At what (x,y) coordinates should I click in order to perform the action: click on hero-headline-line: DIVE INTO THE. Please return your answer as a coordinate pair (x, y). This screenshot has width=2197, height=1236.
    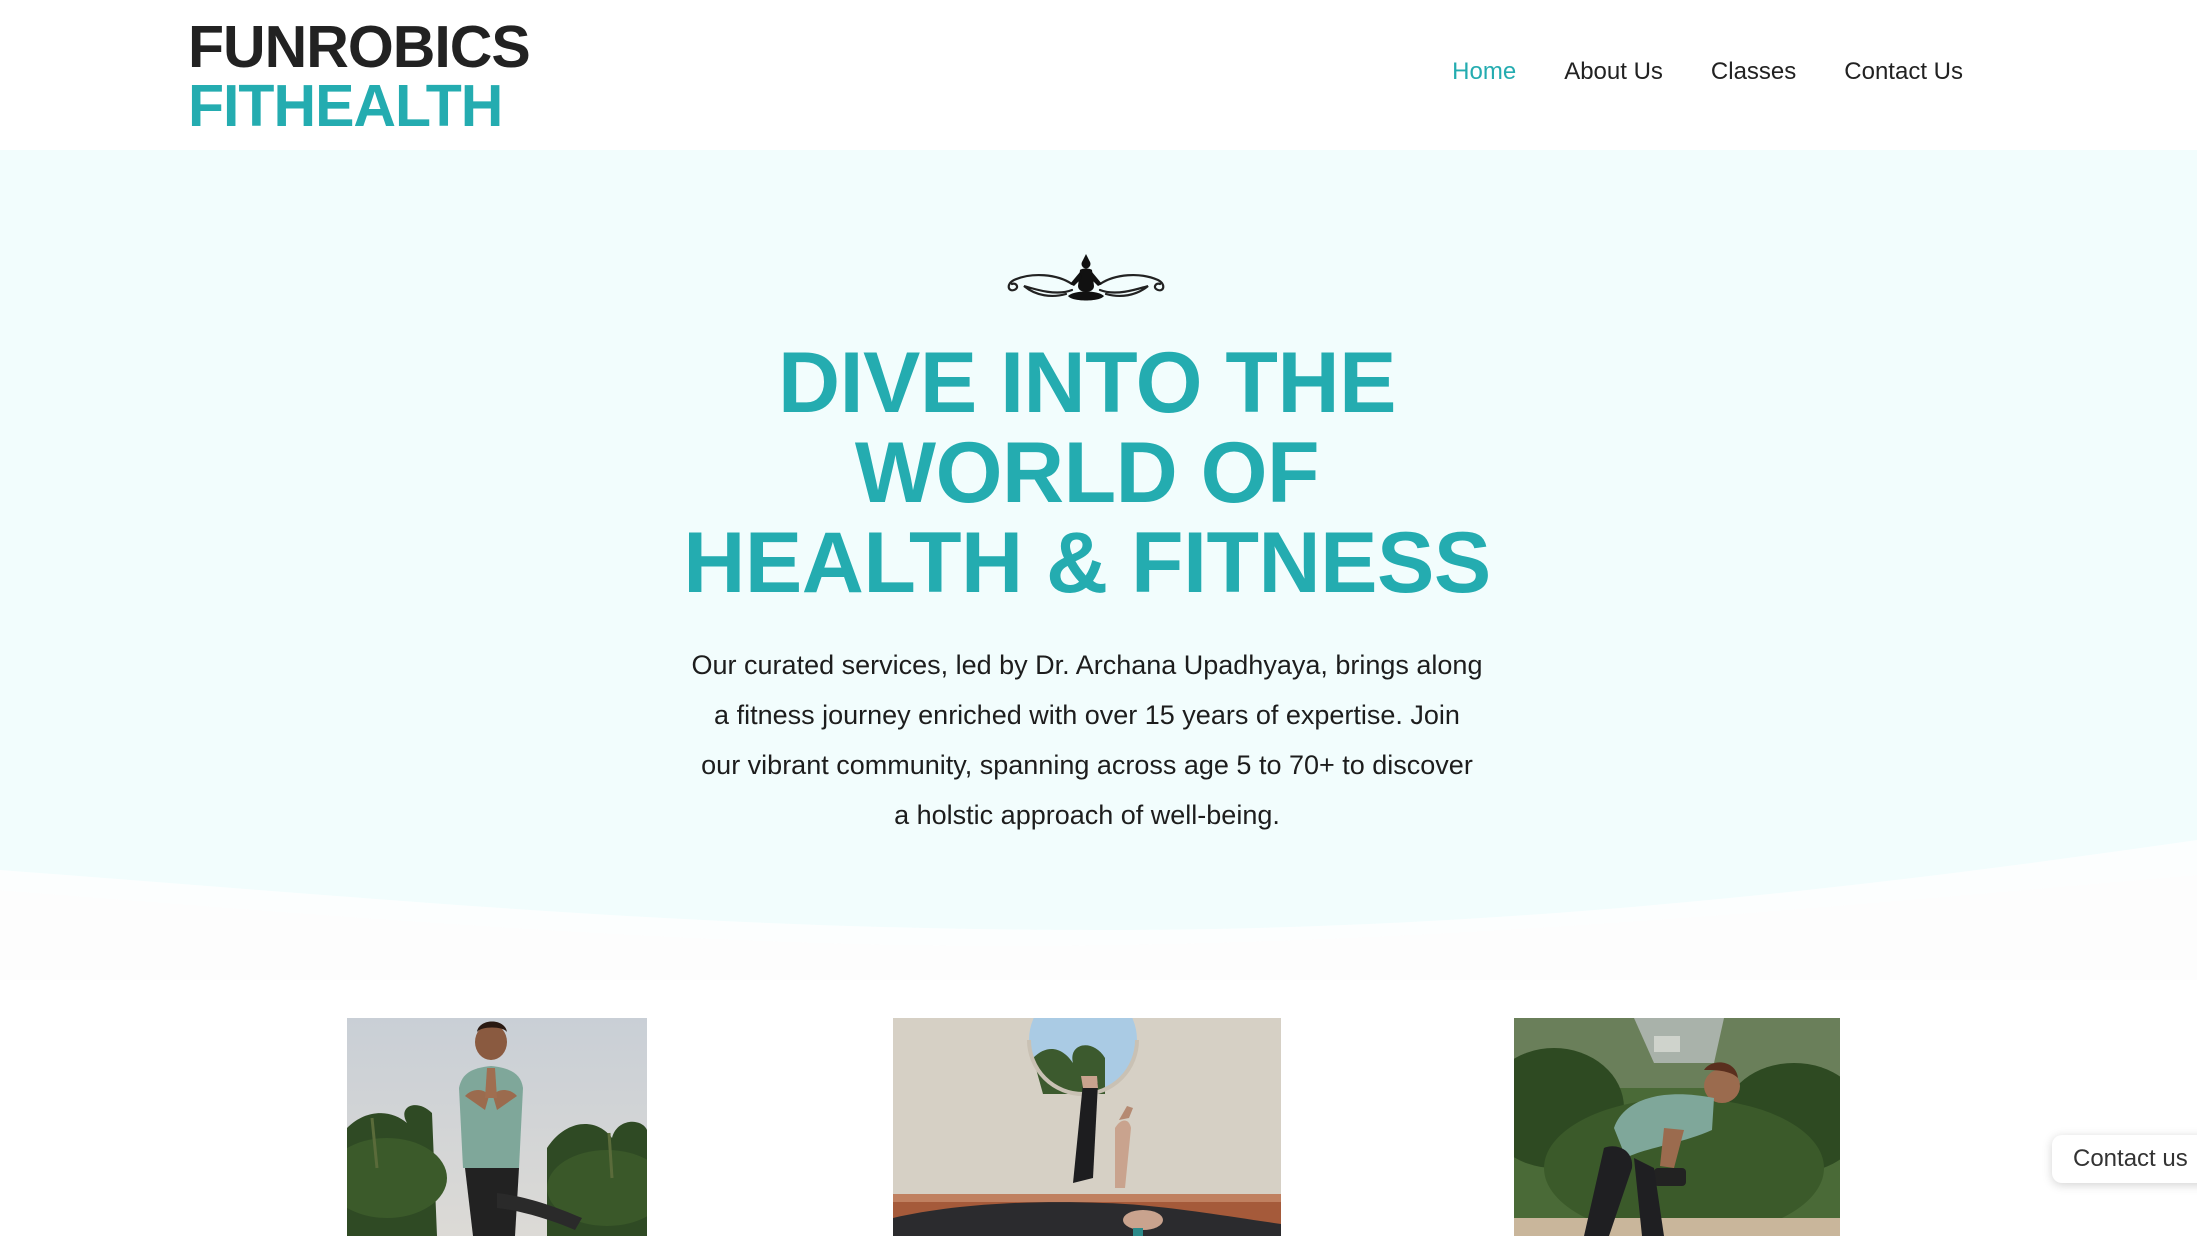
    Looking at the image, I should click on (1087, 383).